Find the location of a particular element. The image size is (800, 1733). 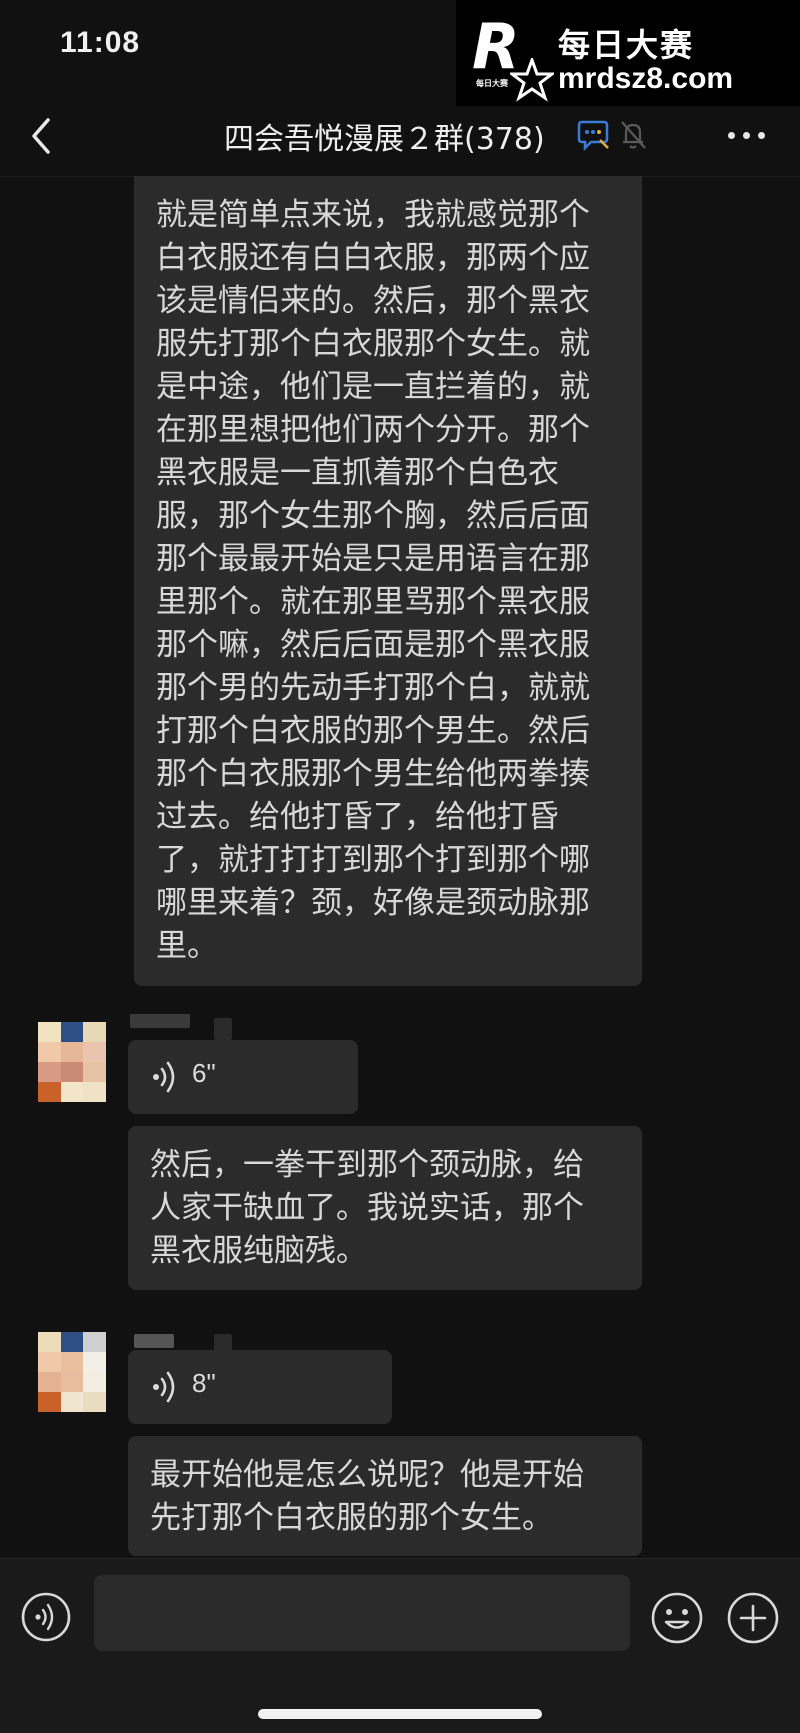

input-bar is located at coordinates (400, 1645).